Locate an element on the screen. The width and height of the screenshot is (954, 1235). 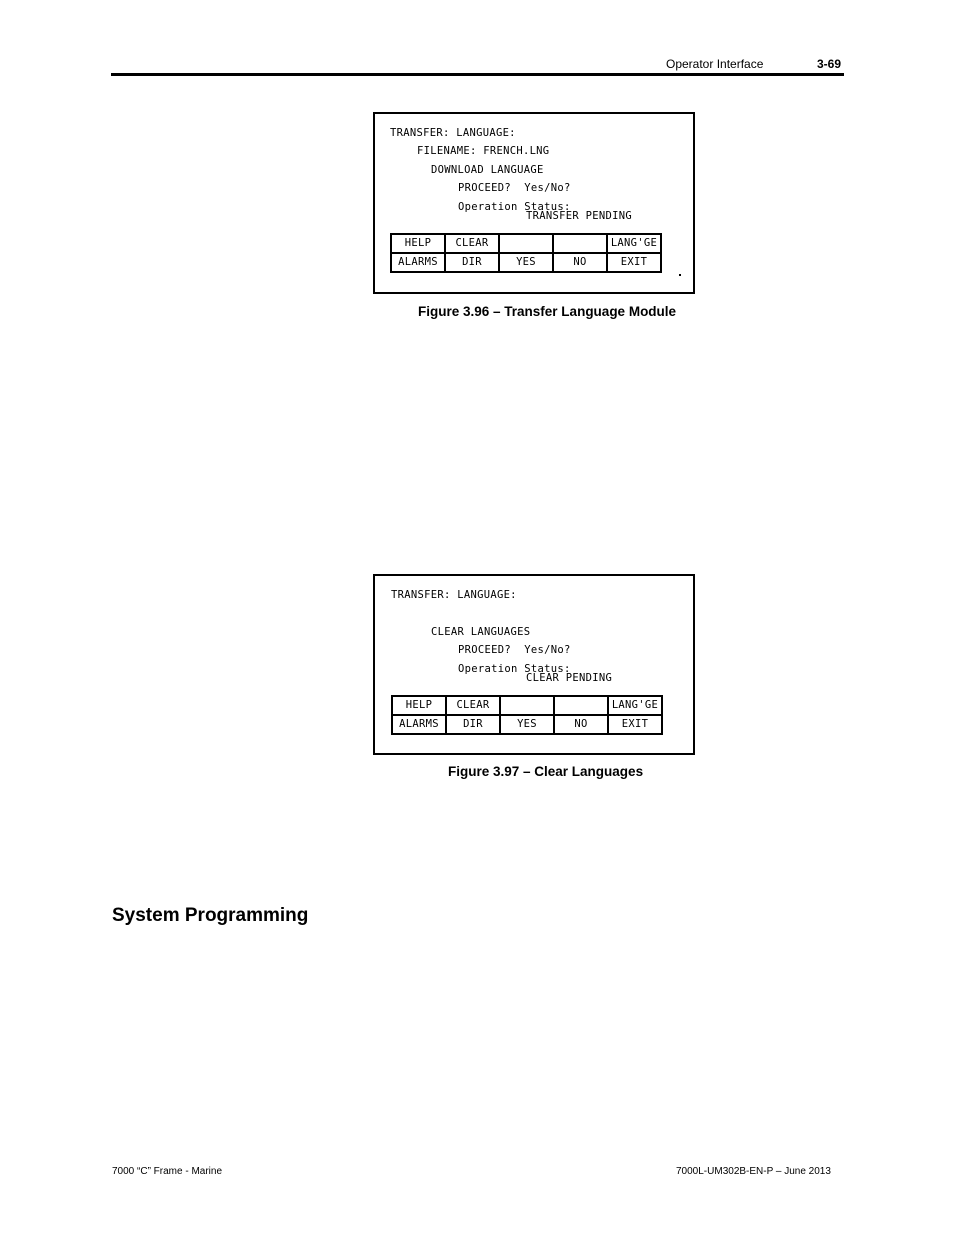
footer-document-id: 7000L-UM302B-EN-P – June 2013 is located at coordinates (753, 1171).